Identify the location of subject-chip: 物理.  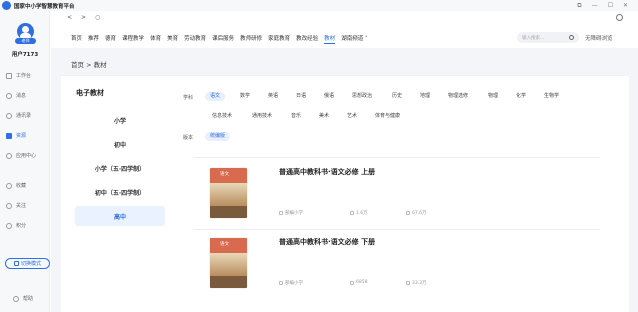
(493, 96).